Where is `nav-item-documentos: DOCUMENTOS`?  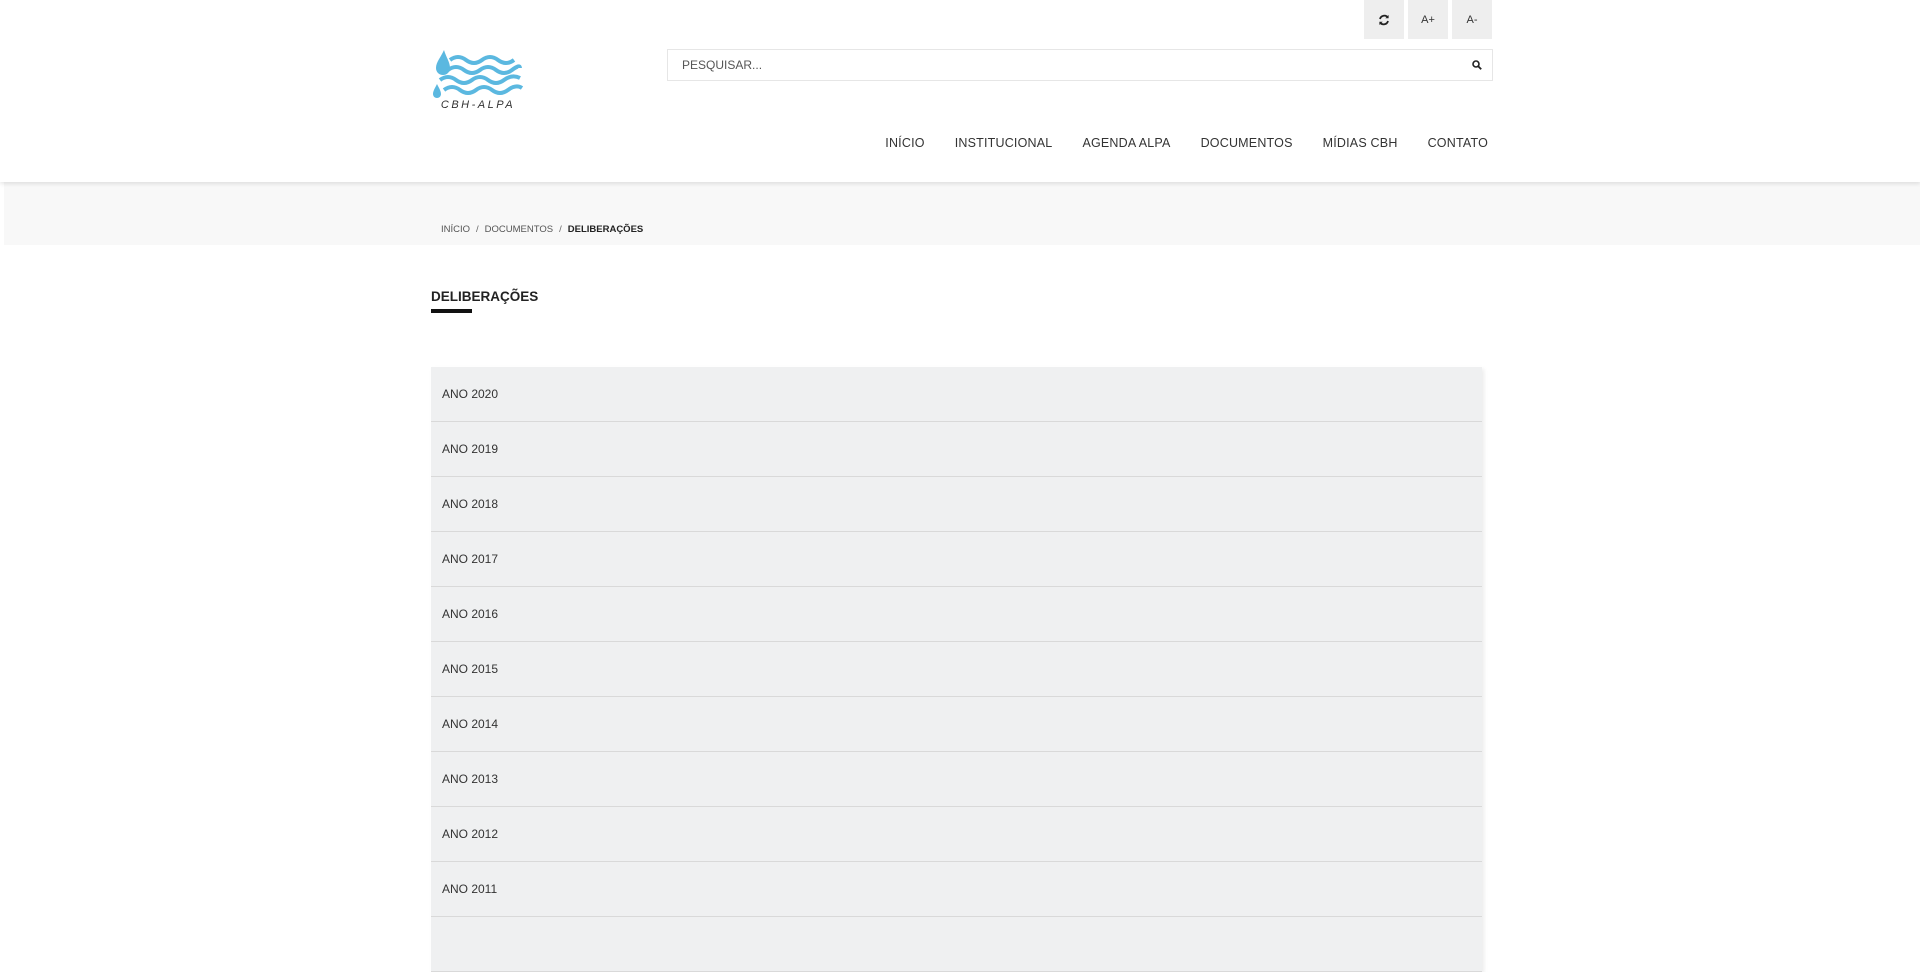 nav-item-documentos: DOCUMENTOS is located at coordinates (1247, 143).